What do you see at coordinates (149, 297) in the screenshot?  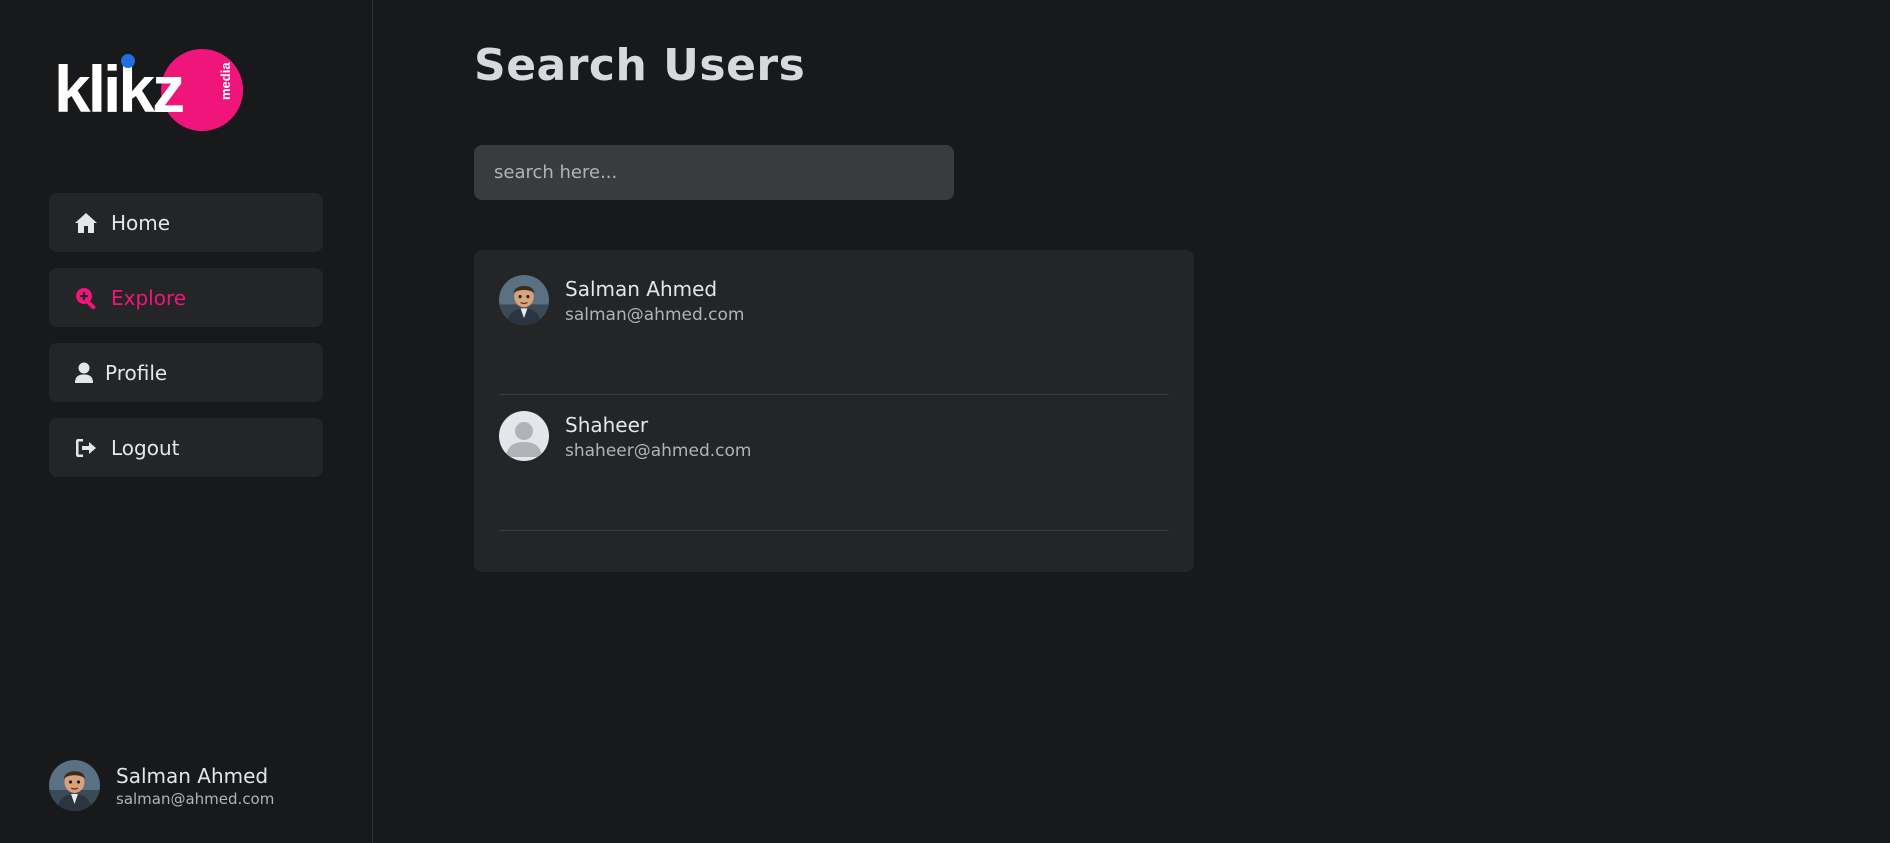 I see `sidebar-item-label: Explore` at bounding box center [149, 297].